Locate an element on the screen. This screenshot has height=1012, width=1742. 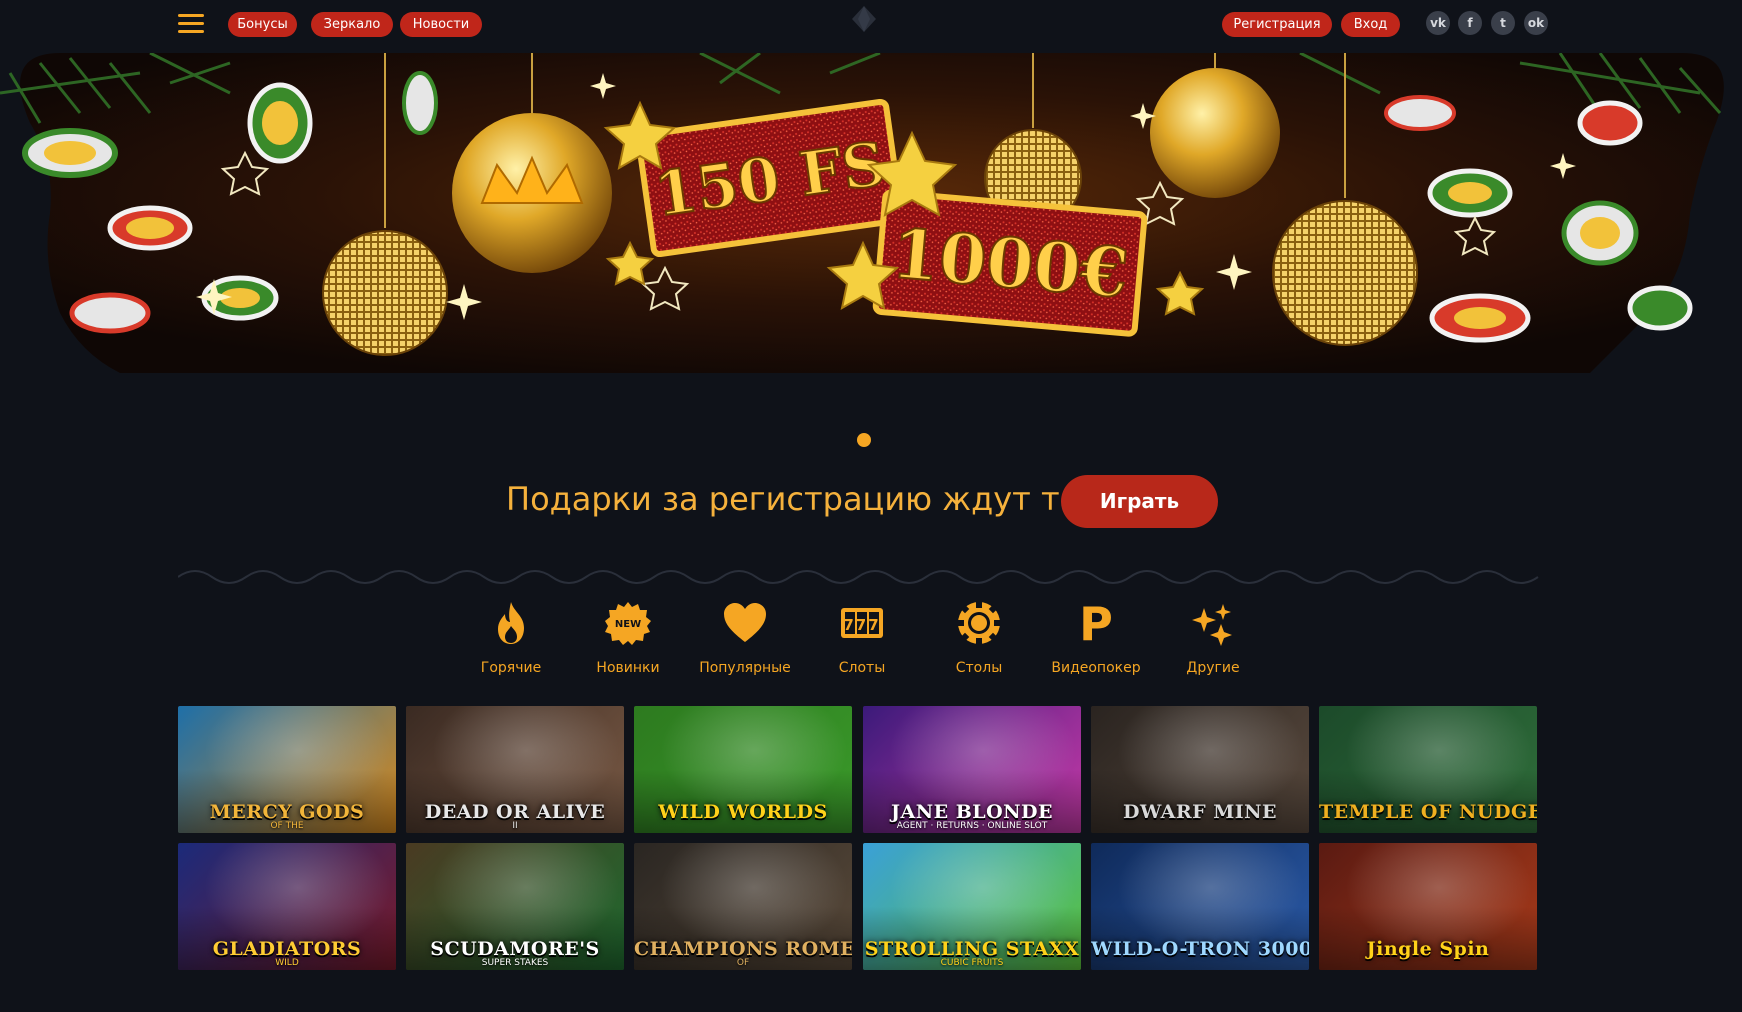
slot-777-icon: 777 is located at coordinates (862, 623).